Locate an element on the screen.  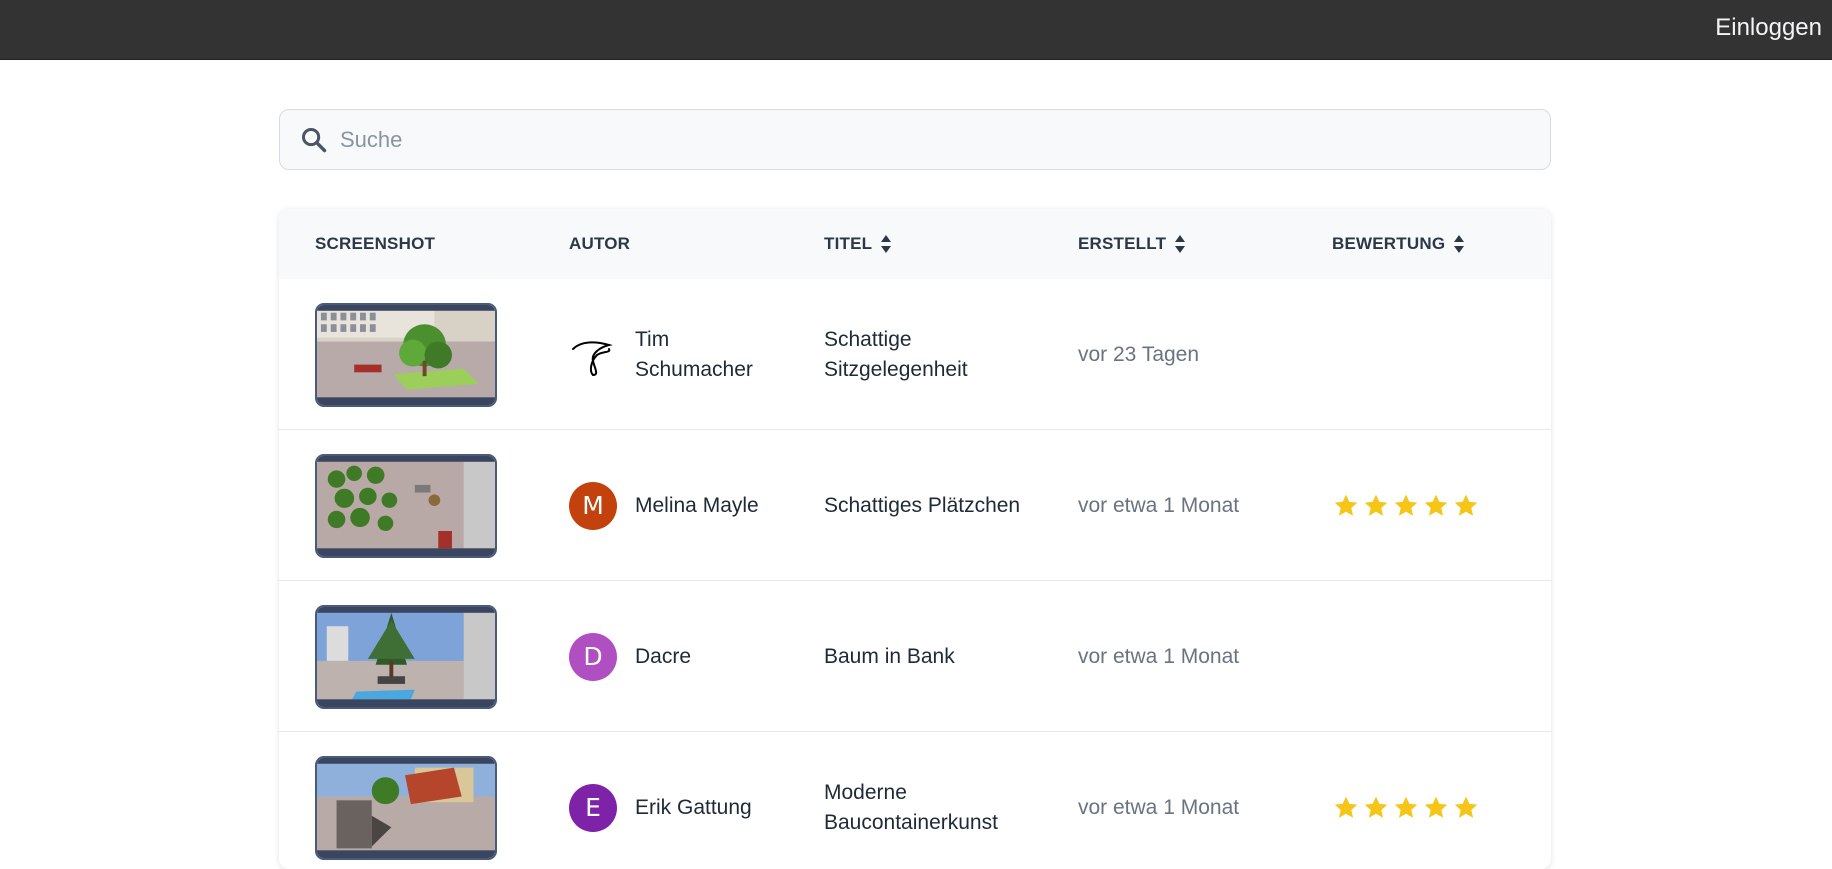
author-cell: M Melina Mayle is located at coordinates (667, 505).